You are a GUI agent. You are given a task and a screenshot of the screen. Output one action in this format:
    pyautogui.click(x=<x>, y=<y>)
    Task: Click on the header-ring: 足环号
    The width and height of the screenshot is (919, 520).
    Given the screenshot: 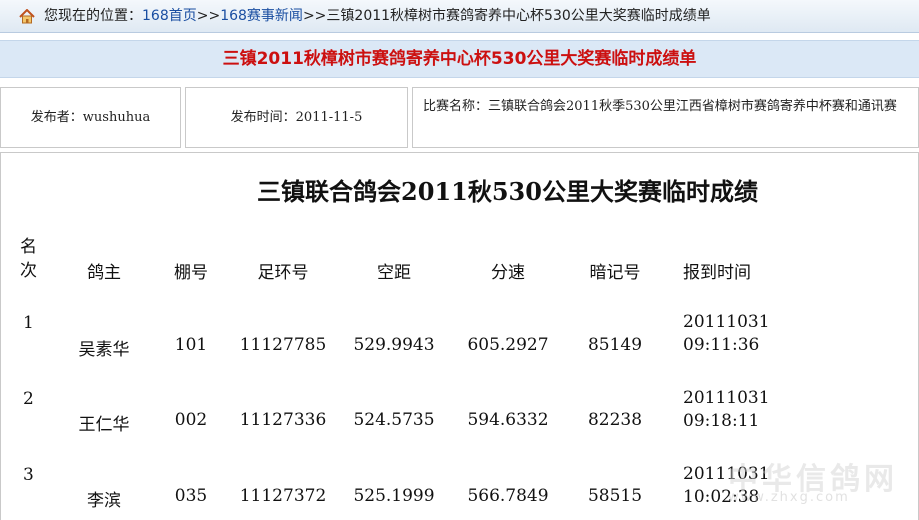 What is the action you would take?
    pyautogui.click(x=283, y=273)
    